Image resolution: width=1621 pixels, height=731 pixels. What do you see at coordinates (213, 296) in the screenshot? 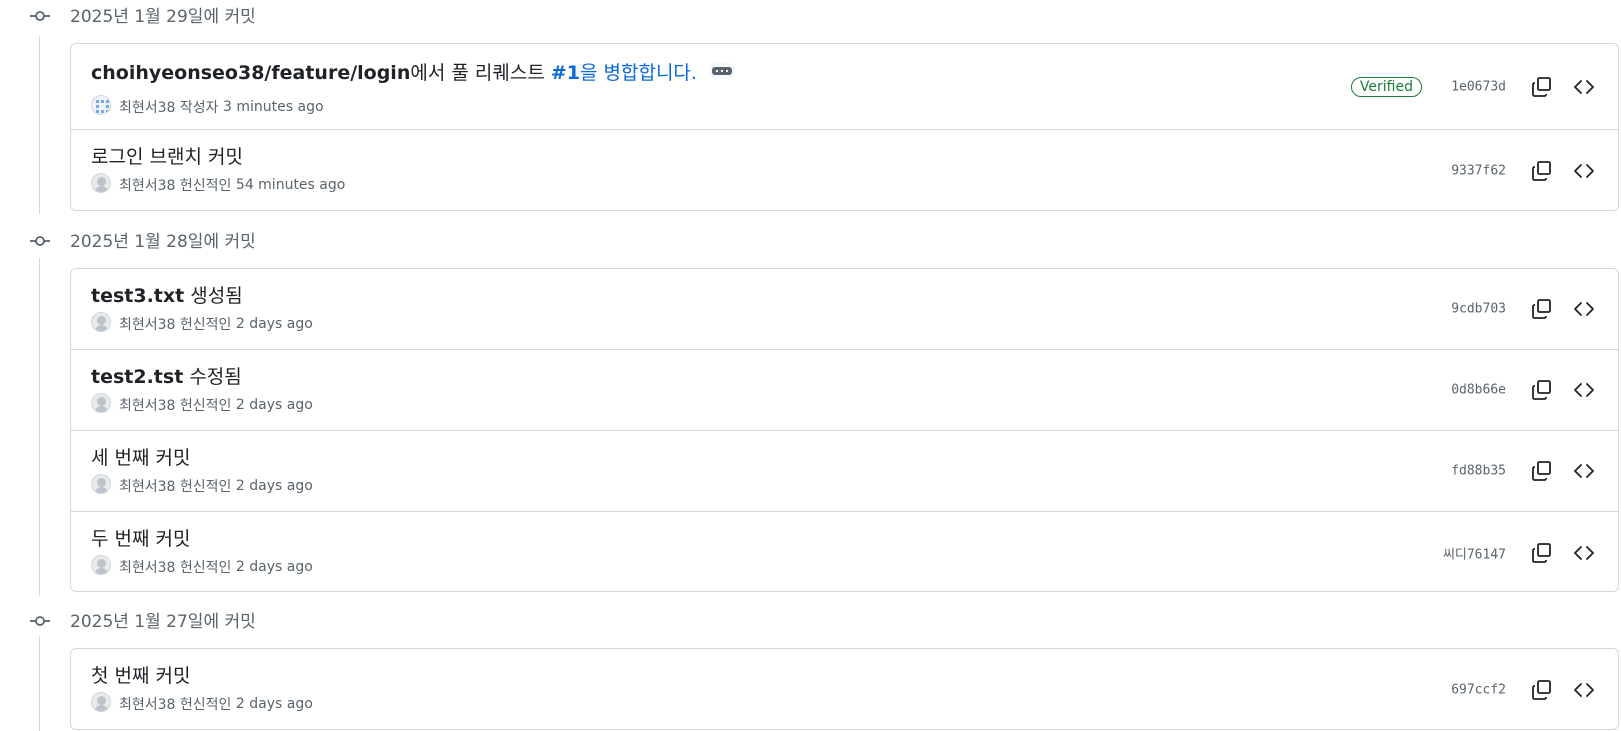
I see `commit-title-text: 생성됨` at bounding box center [213, 296].